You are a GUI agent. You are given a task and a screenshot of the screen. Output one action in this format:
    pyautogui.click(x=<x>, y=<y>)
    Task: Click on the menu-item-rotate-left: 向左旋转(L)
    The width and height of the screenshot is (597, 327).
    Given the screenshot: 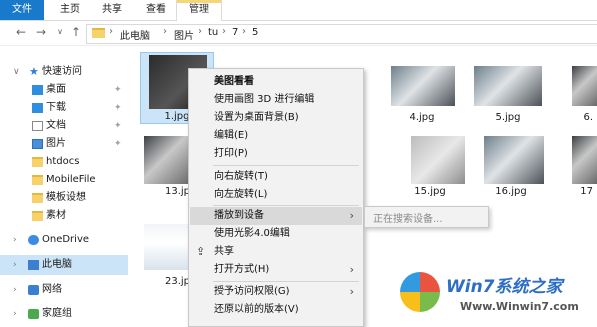 What is the action you would take?
    pyautogui.click(x=276, y=195)
    